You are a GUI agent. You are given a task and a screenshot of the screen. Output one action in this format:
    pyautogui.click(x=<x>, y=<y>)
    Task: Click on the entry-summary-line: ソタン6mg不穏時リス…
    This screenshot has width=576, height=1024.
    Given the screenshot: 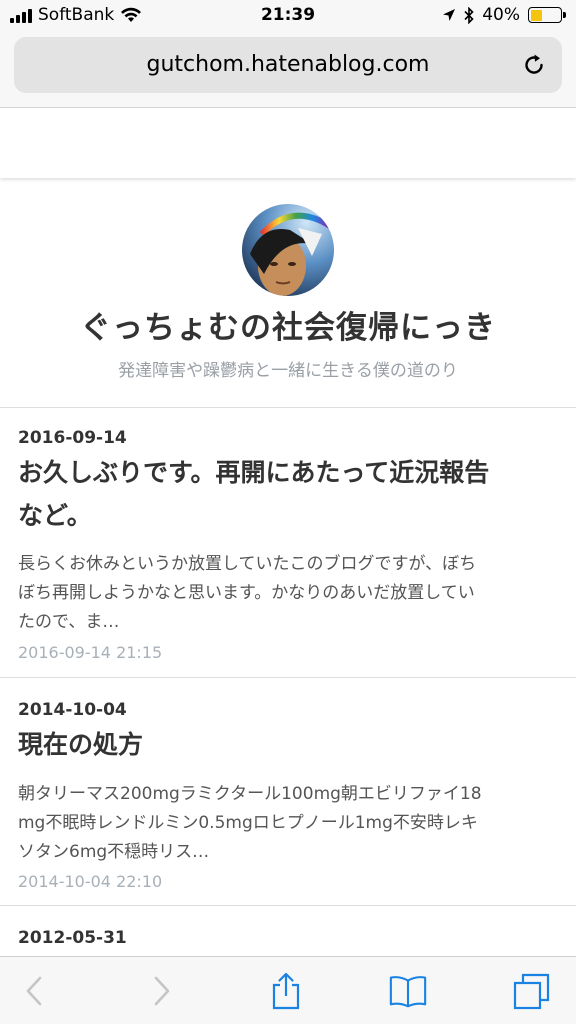 What is the action you would take?
    pyautogui.click(x=114, y=852)
    